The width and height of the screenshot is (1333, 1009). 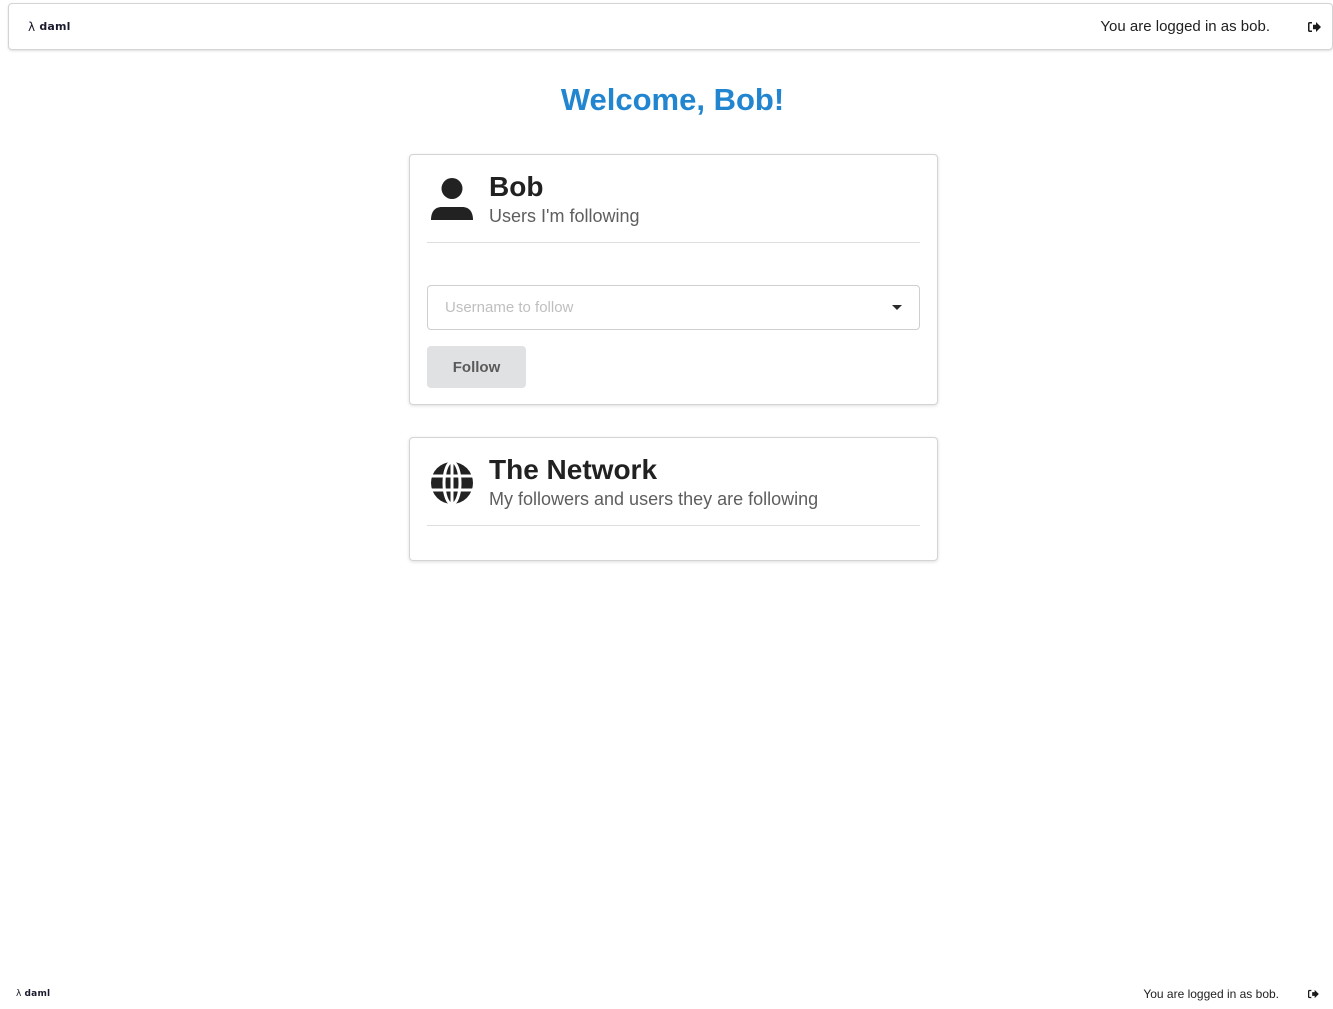 I want to click on logged-in-text-footer: You are logged in as bob., so click(x=1211, y=994).